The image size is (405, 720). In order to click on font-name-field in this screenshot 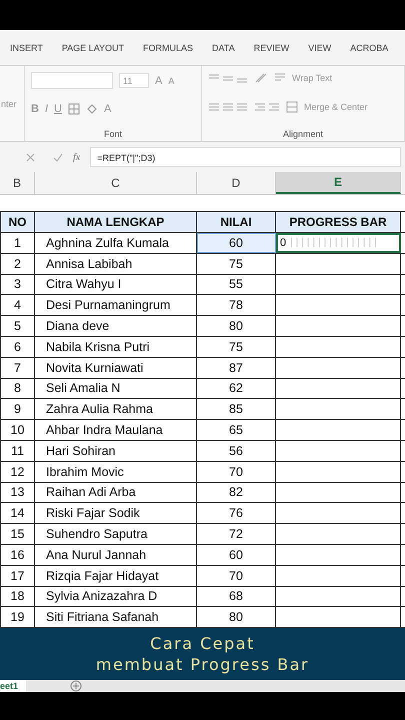, I will do `click(72, 80)`.